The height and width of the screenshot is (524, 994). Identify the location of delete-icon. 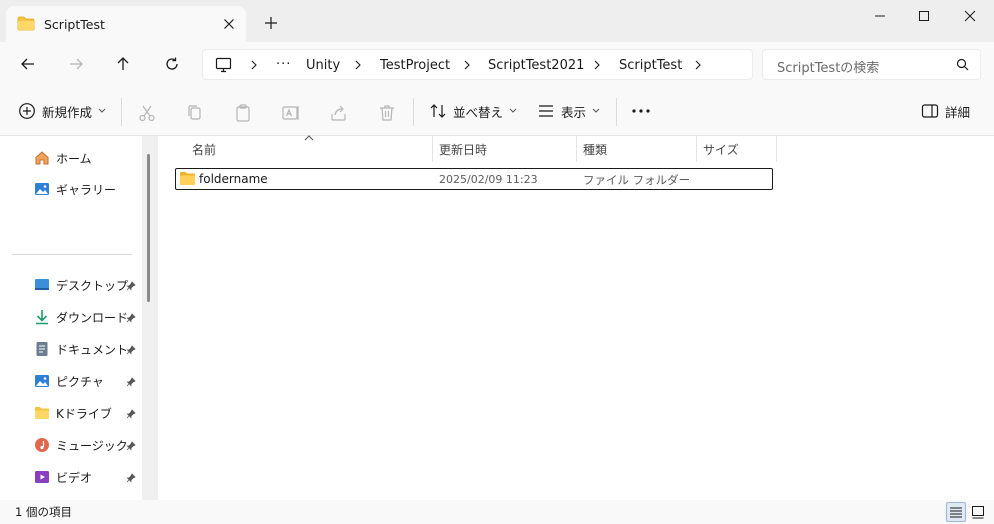
(387, 113).